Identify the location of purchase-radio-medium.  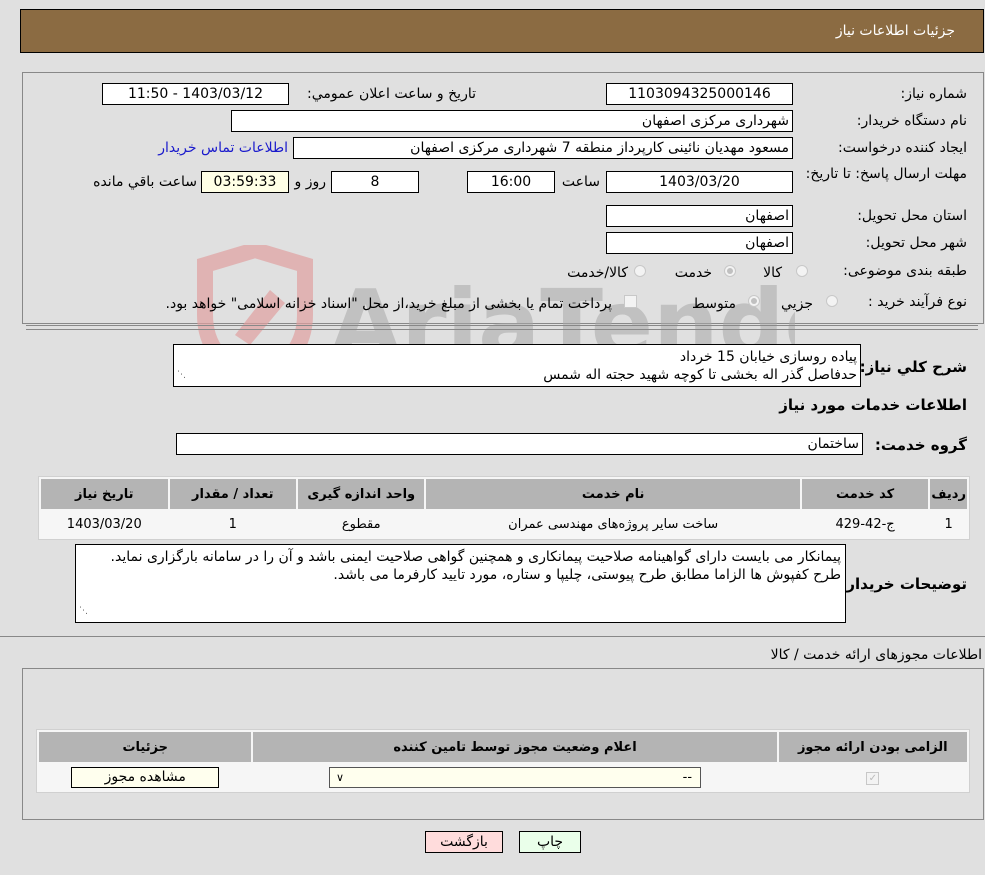
(754, 301).